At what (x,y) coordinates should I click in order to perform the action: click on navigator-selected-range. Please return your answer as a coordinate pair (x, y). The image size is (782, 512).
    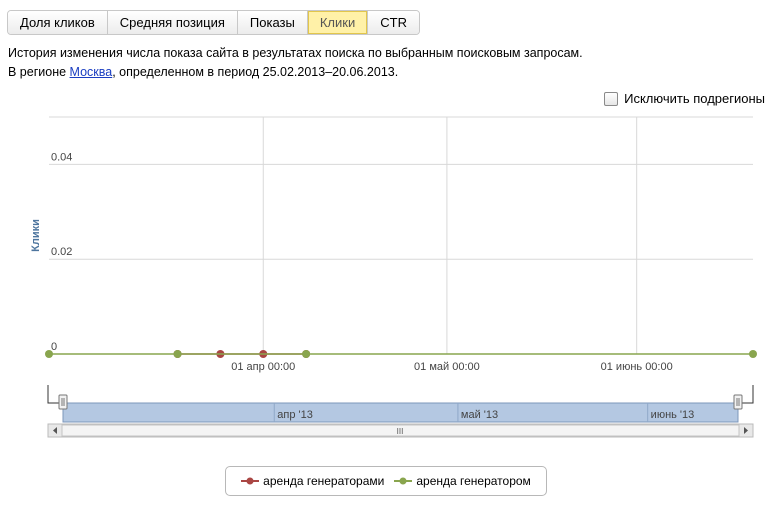
    Looking at the image, I should click on (400, 412).